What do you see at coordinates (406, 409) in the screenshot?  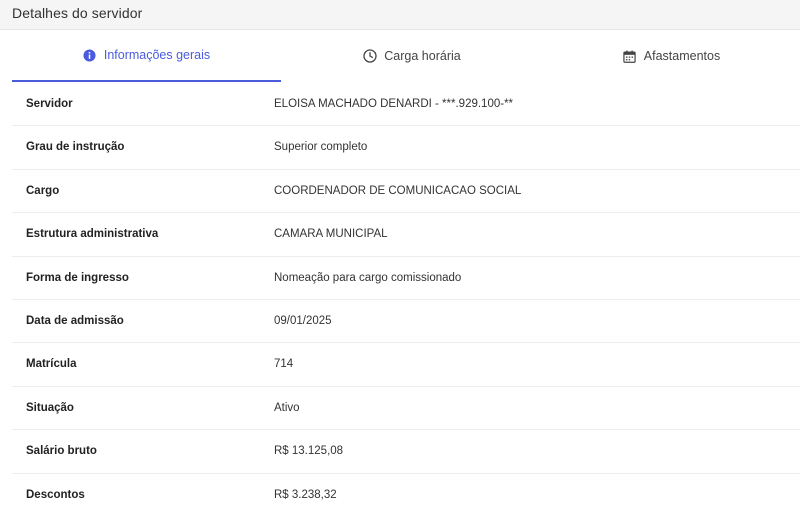 I see `table-row: Situação Ativo` at bounding box center [406, 409].